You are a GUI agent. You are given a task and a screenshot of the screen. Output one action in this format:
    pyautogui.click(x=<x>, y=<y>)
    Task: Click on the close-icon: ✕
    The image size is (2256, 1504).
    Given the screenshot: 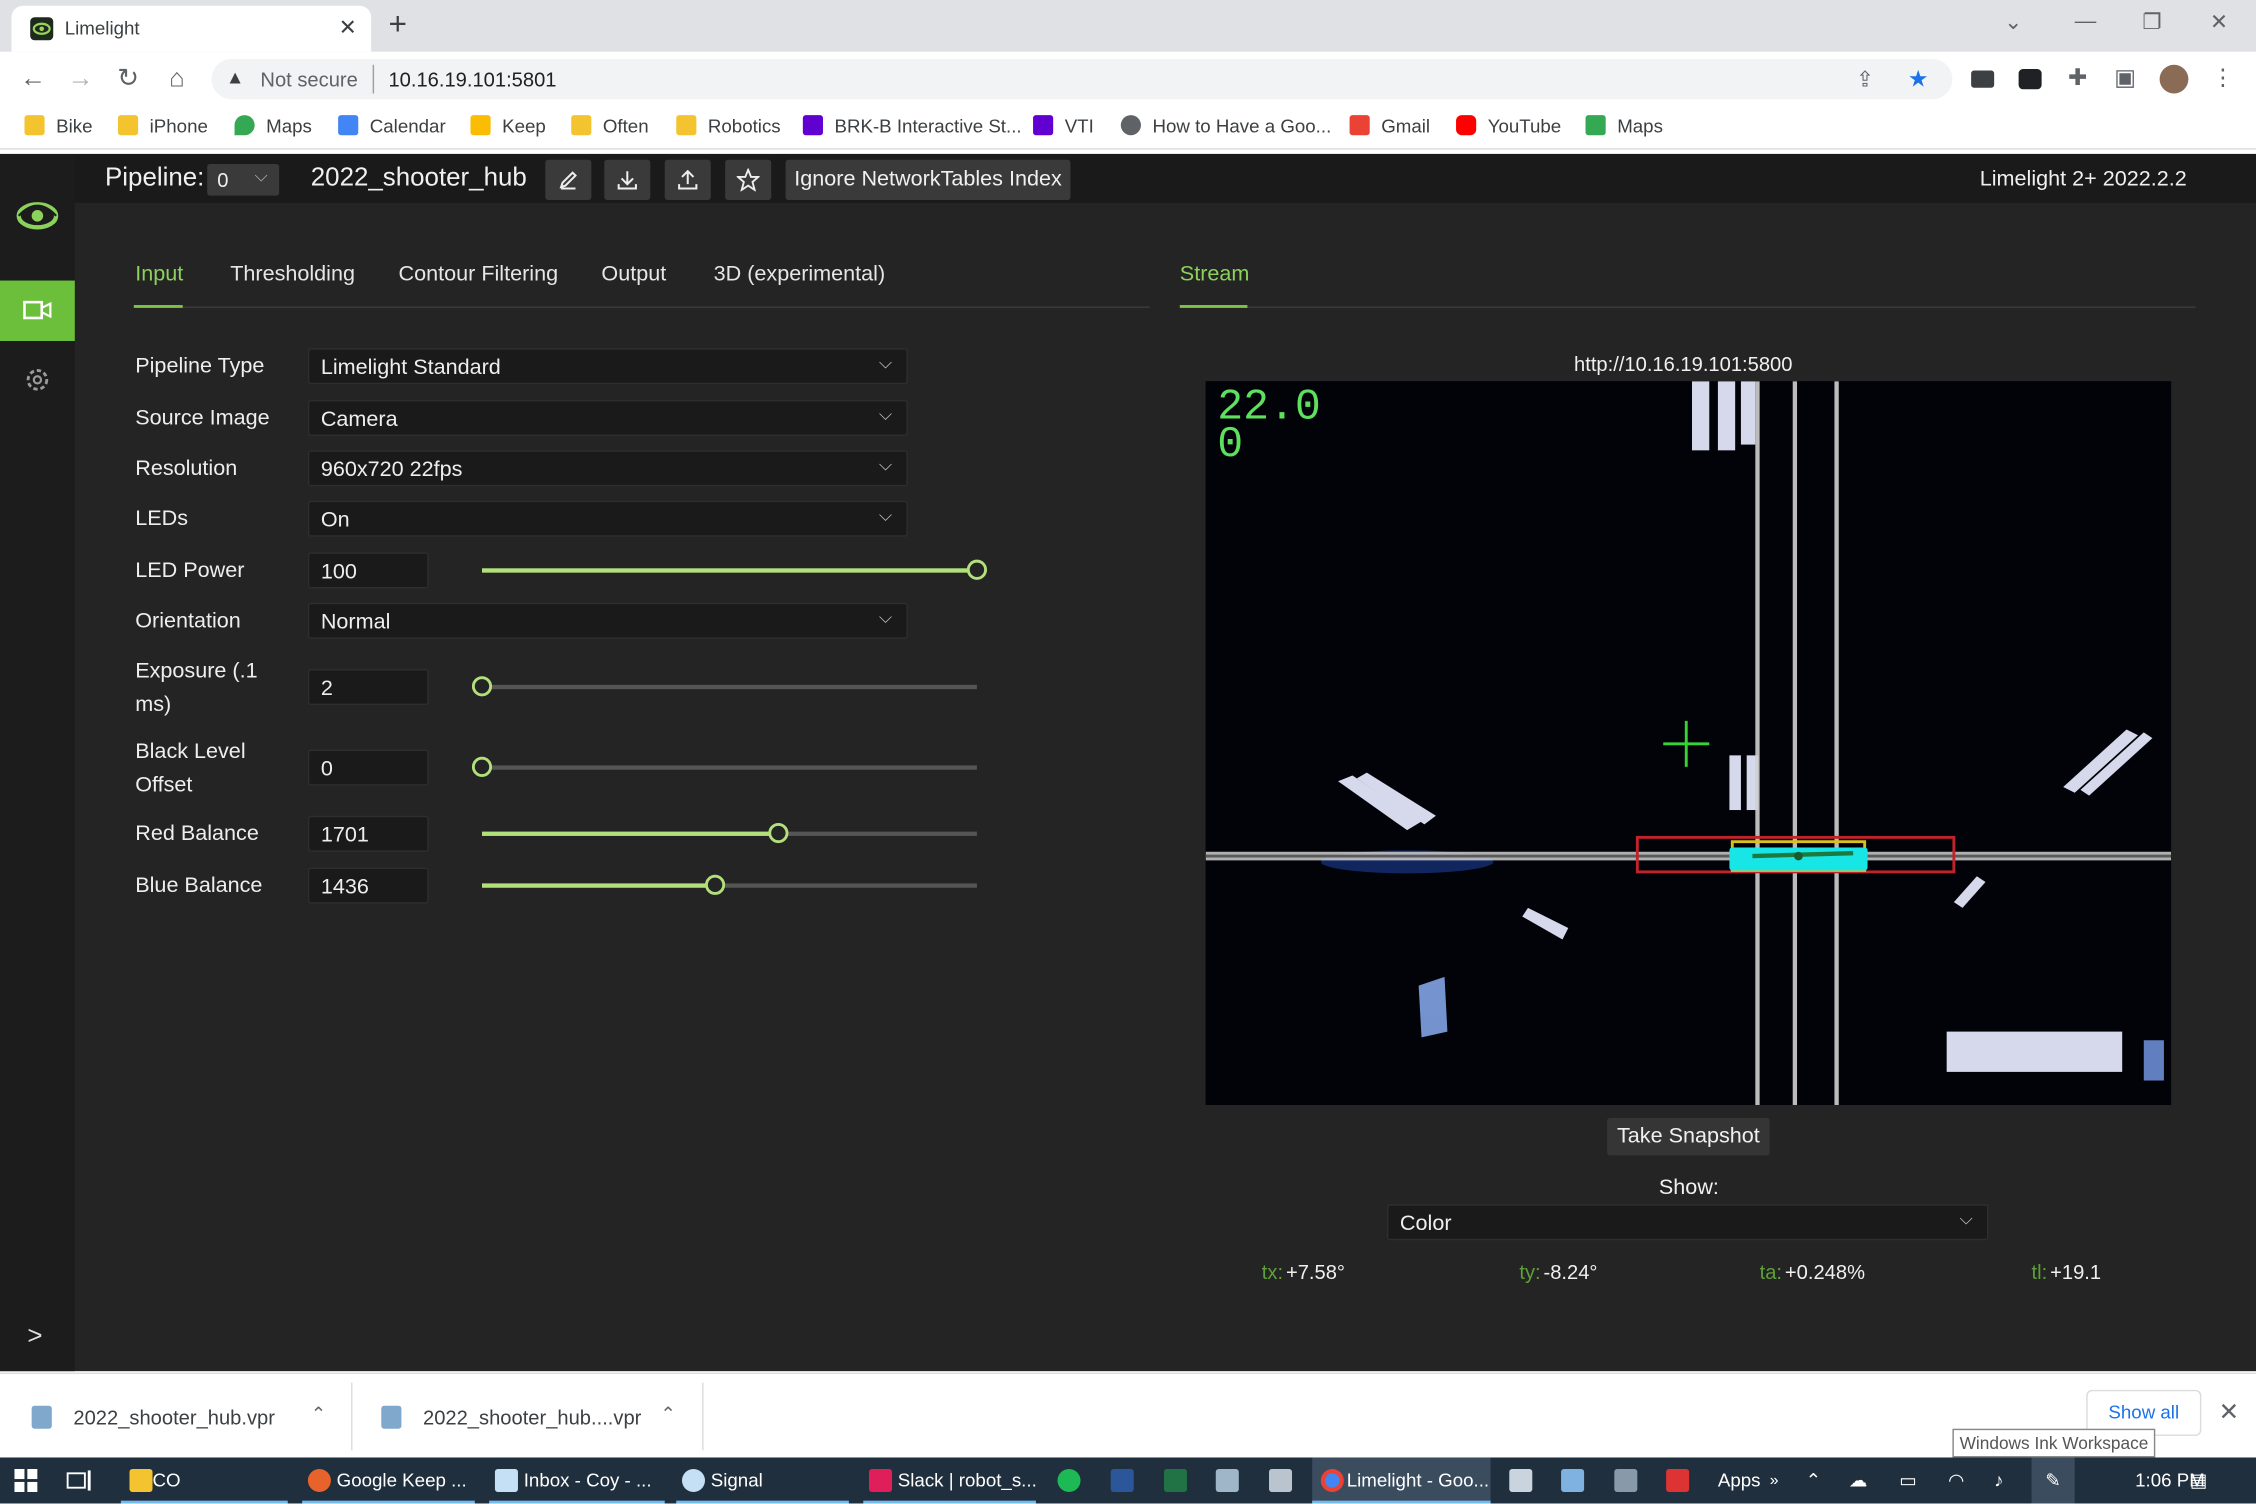 What is the action you would take?
    pyautogui.click(x=2229, y=1412)
    